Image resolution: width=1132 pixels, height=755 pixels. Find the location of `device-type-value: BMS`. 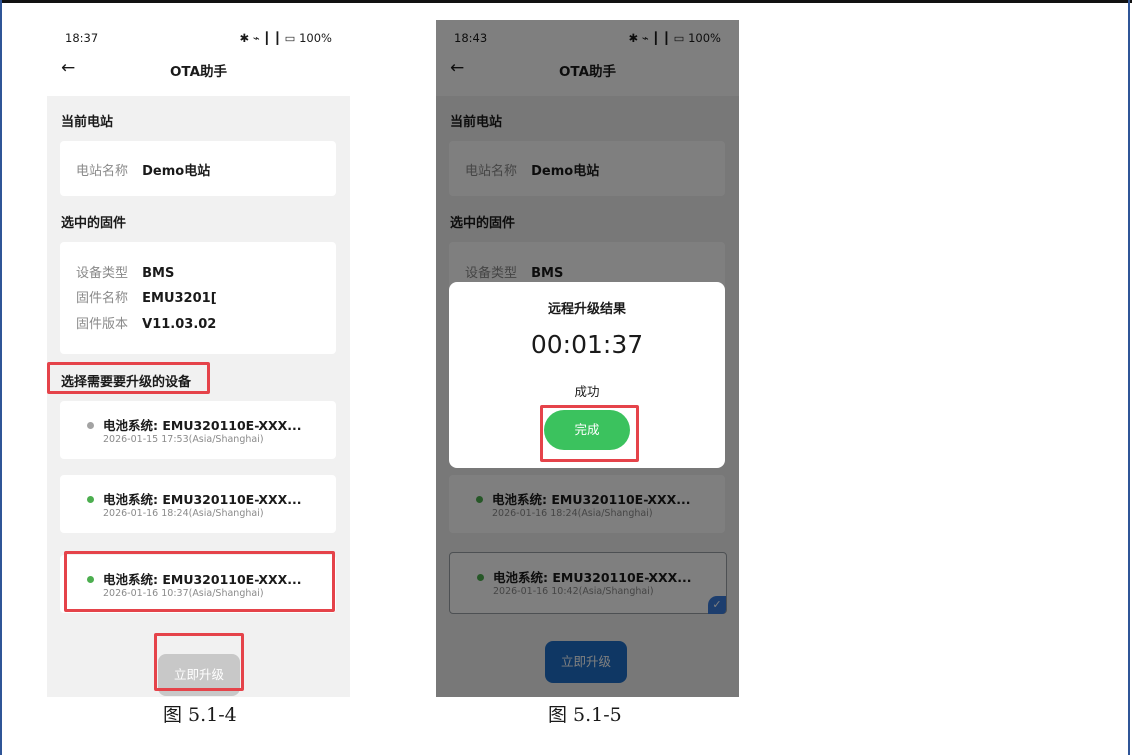

device-type-value: BMS is located at coordinates (158, 273).